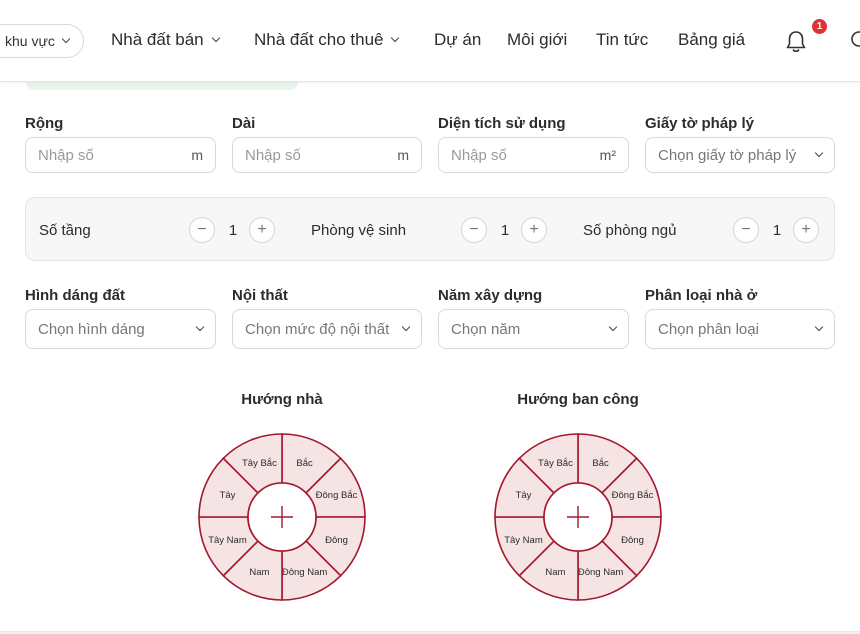 Image resolution: width=860 pixels, height=634 pixels. Describe the element at coordinates (578, 399) in the screenshot. I see `balcony-direction-title: Hướng ban công` at that location.